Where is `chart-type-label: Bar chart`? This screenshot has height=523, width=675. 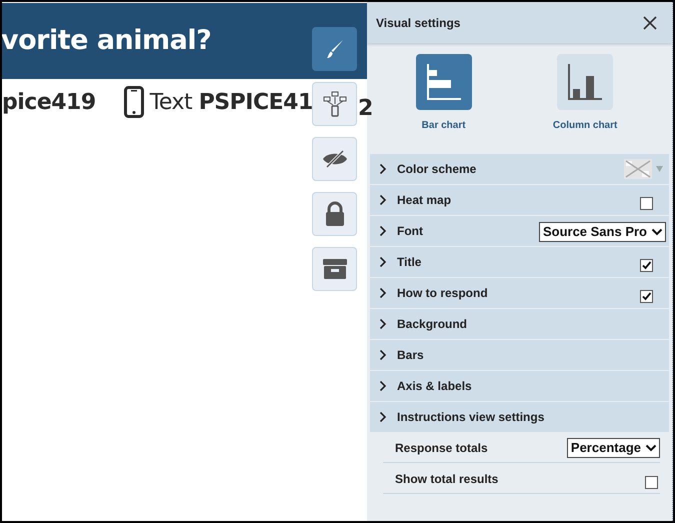 chart-type-label: Bar chart is located at coordinates (444, 126).